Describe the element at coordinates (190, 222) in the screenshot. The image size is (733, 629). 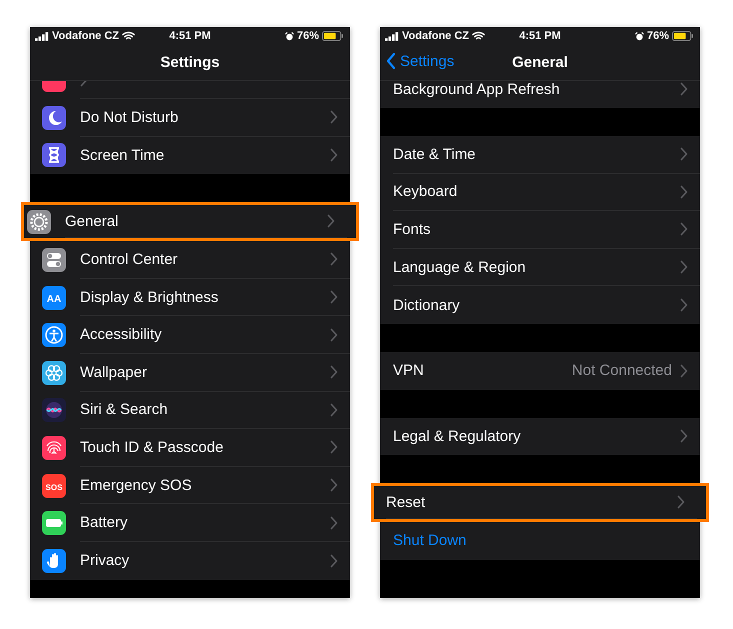
I see `settings-row: General` at that location.